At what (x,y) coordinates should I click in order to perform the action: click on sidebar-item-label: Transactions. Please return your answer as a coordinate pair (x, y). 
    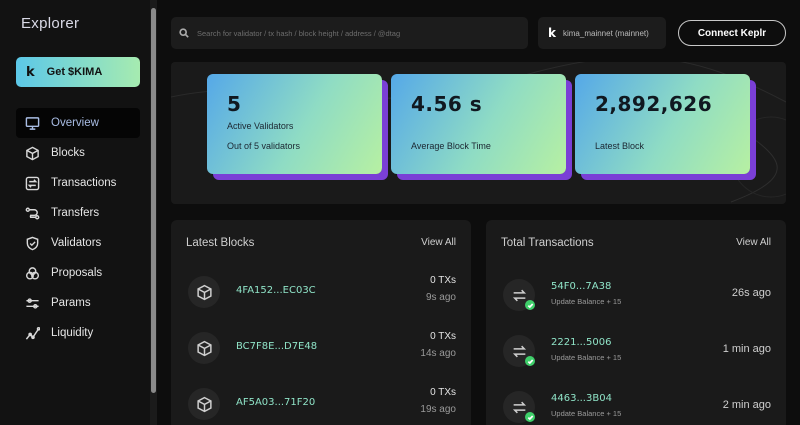
    Looking at the image, I should click on (84, 183).